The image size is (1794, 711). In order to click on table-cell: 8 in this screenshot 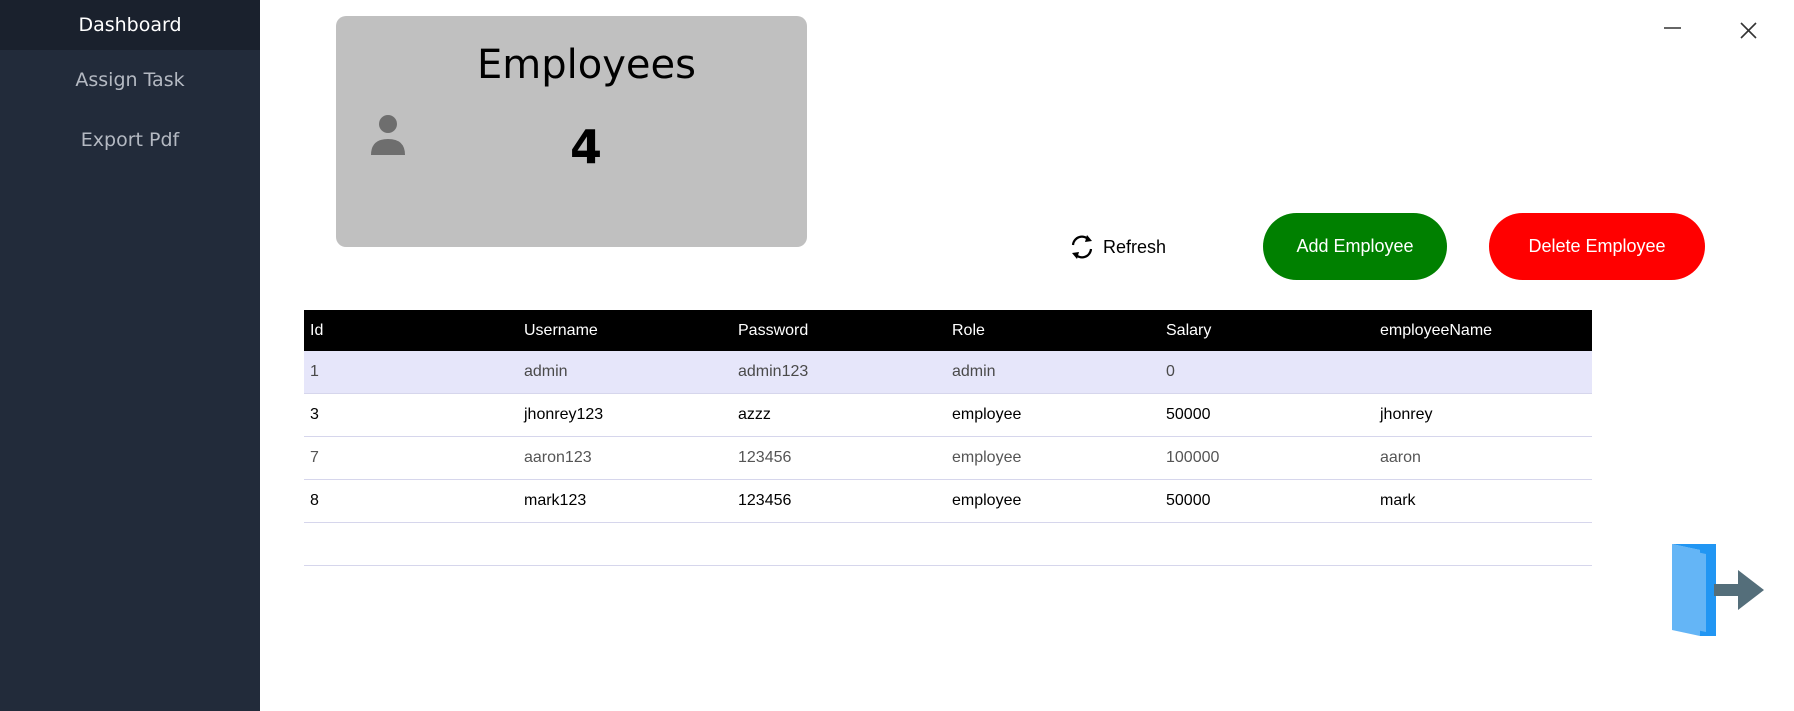, I will do `click(411, 501)`.